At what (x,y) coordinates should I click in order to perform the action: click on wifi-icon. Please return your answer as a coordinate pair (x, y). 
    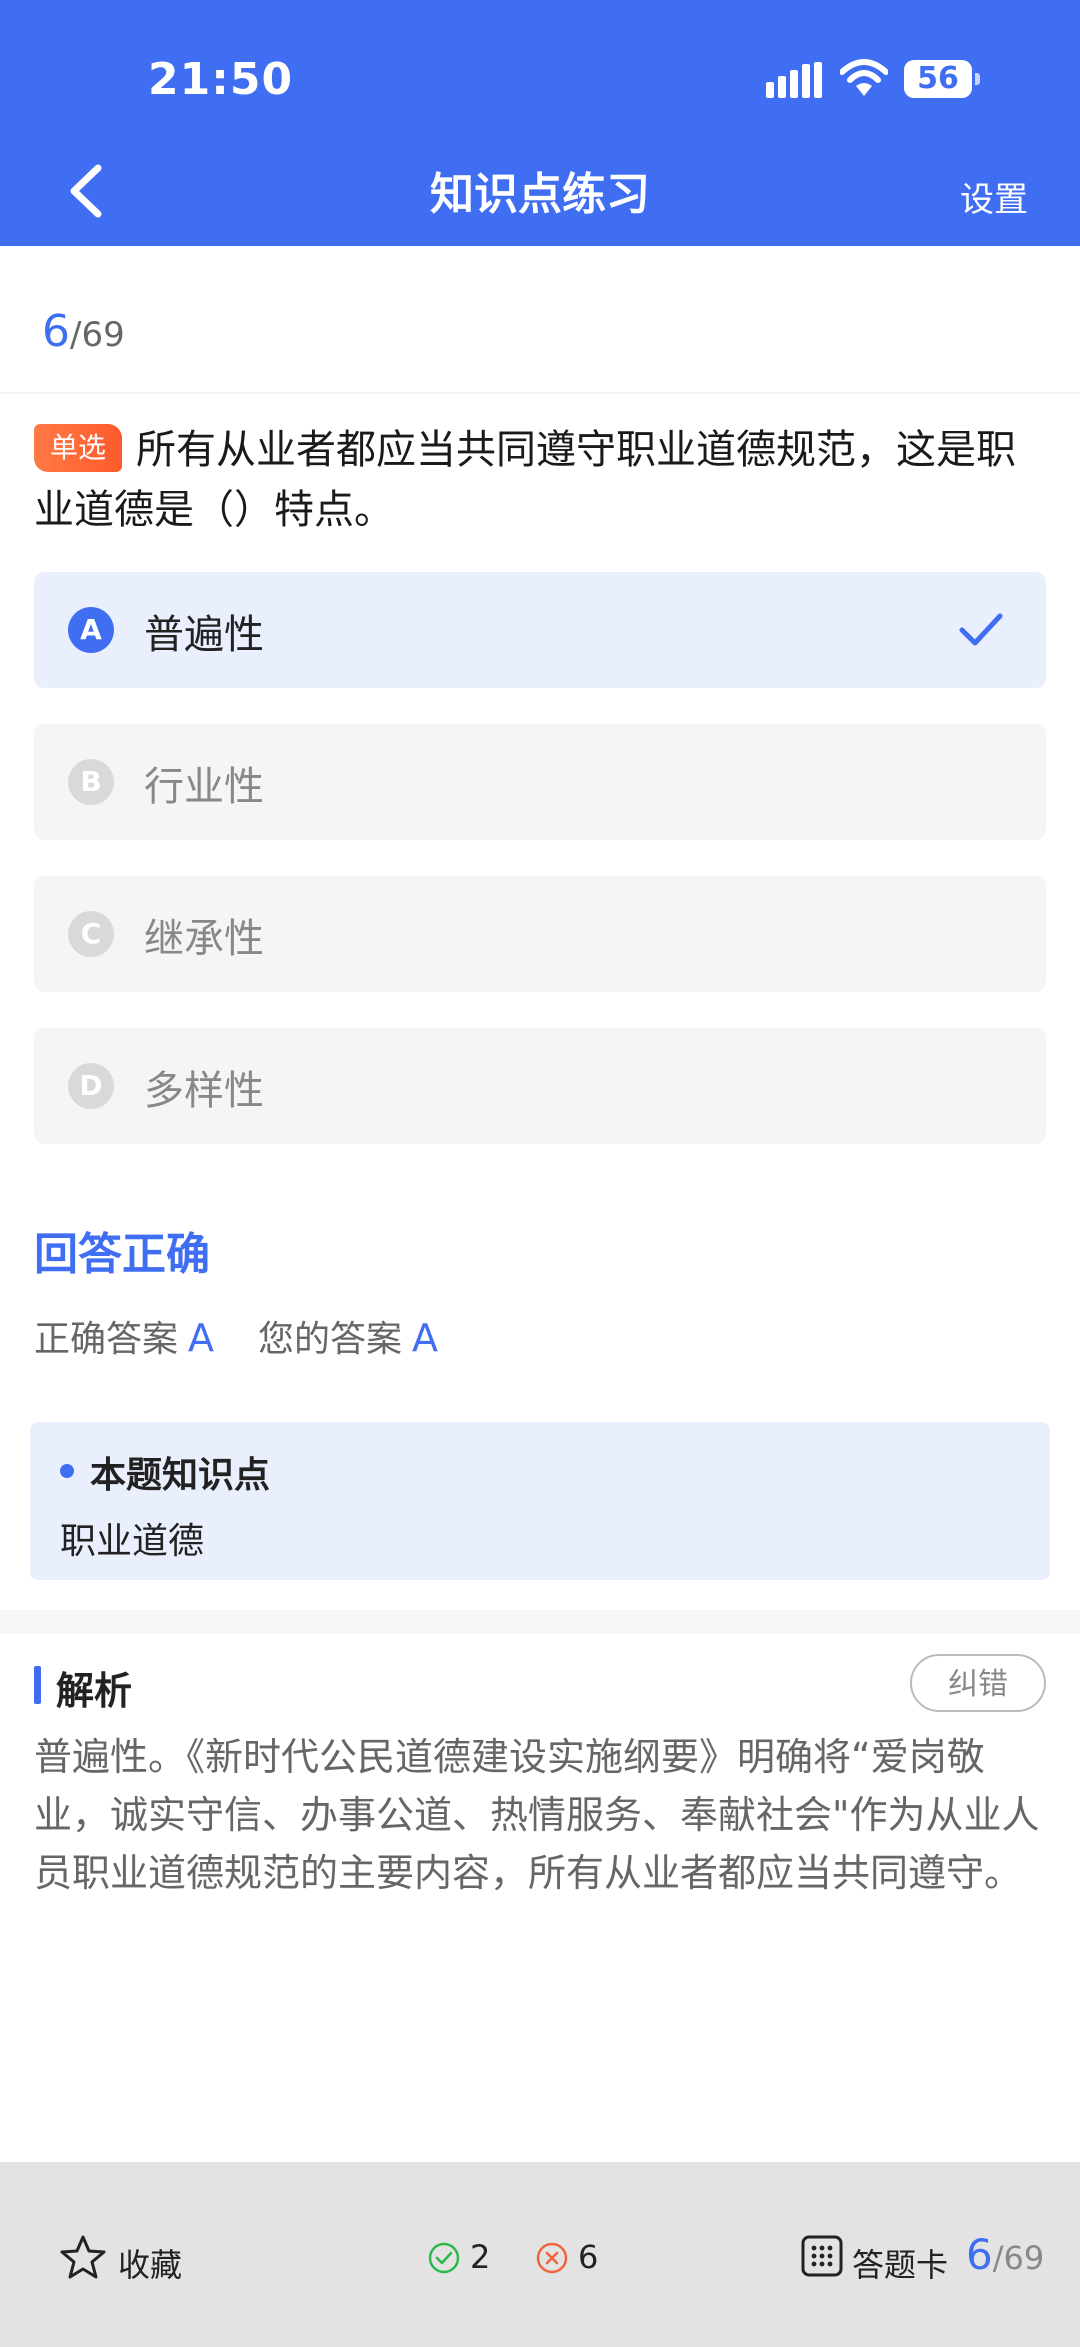
    Looking at the image, I should click on (864, 77).